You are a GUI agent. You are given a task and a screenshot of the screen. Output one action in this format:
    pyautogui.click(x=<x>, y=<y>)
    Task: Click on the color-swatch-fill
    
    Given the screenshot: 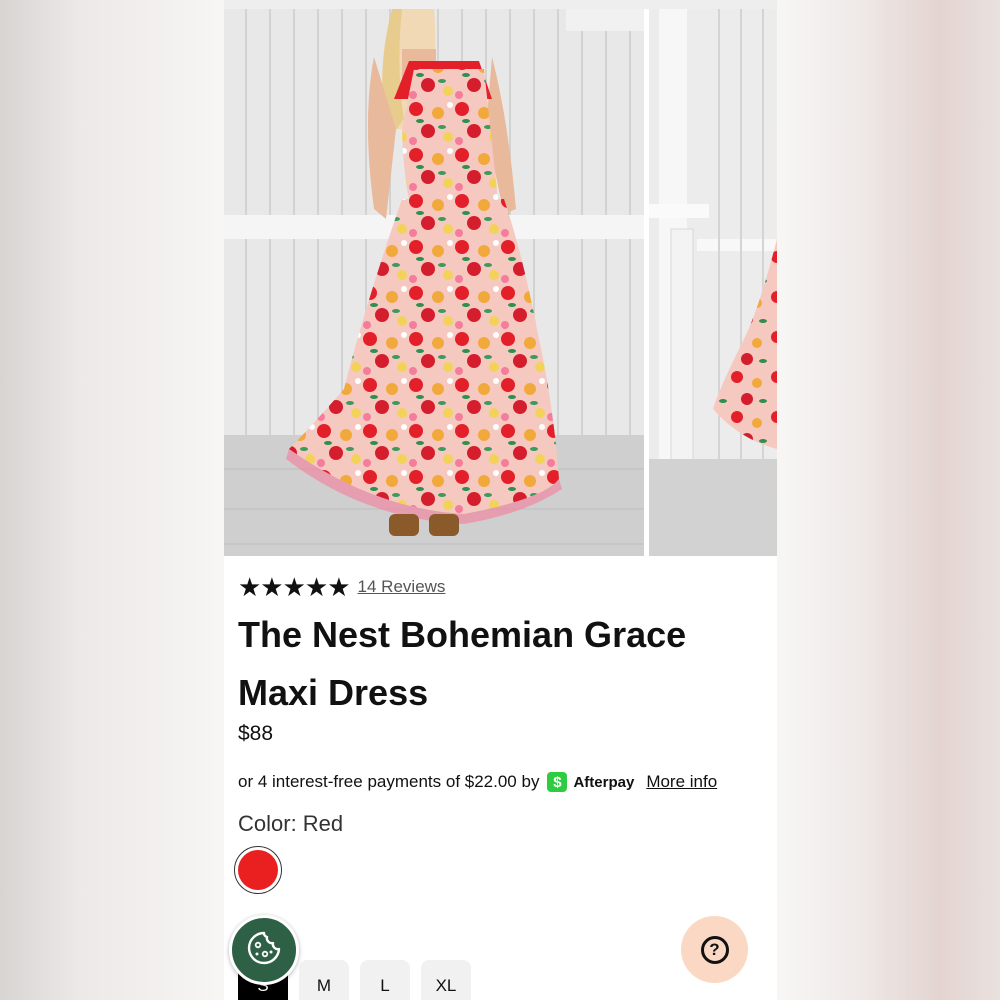 What is the action you would take?
    pyautogui.click(x=258, y=870)
    